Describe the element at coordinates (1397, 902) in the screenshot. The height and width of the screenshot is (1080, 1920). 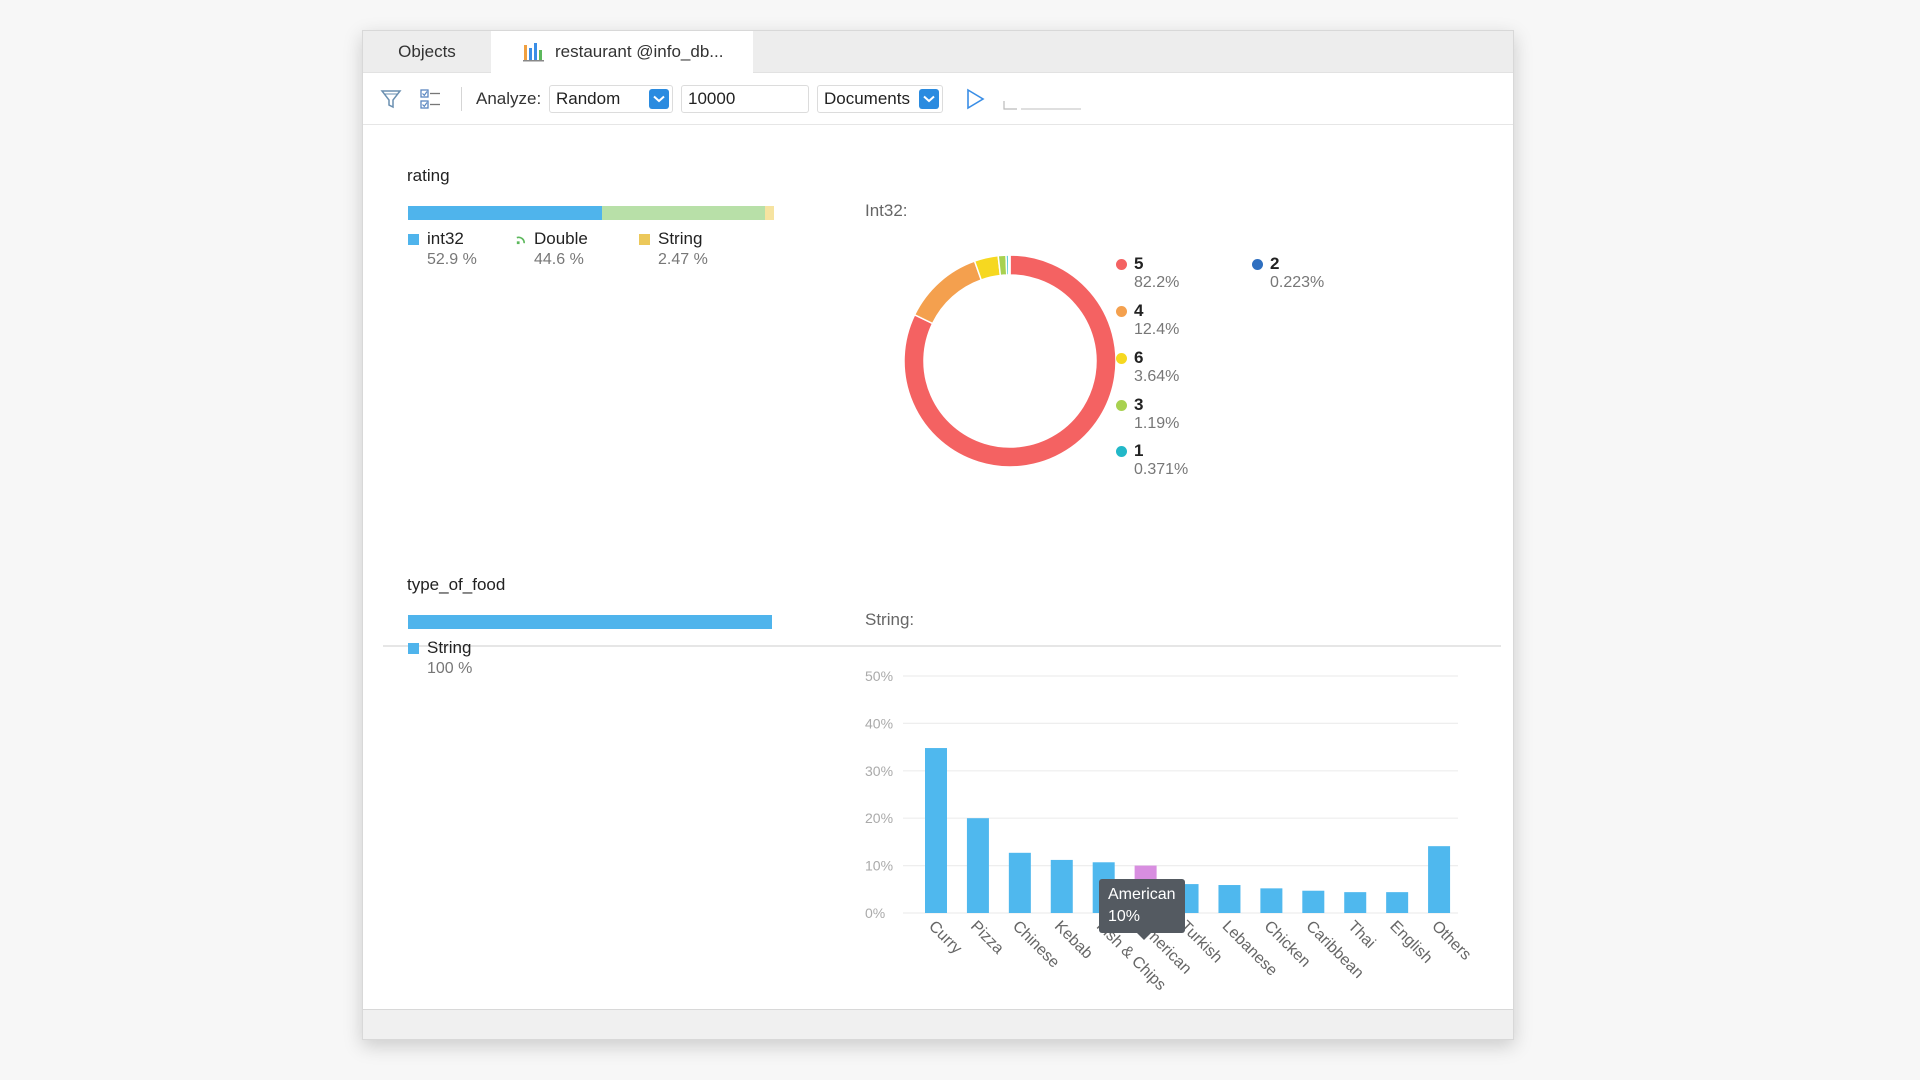
I see `bar-english` at that location.